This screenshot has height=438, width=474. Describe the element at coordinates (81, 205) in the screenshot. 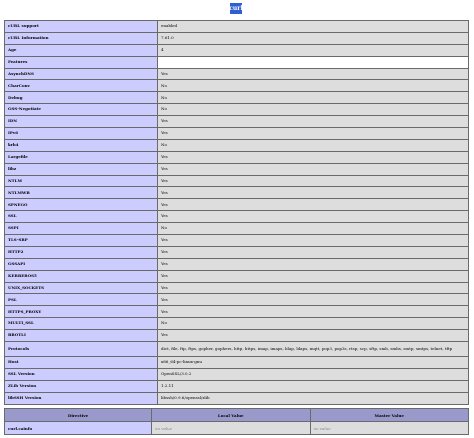

I see `info-row-name: SPNEGO` at that location.